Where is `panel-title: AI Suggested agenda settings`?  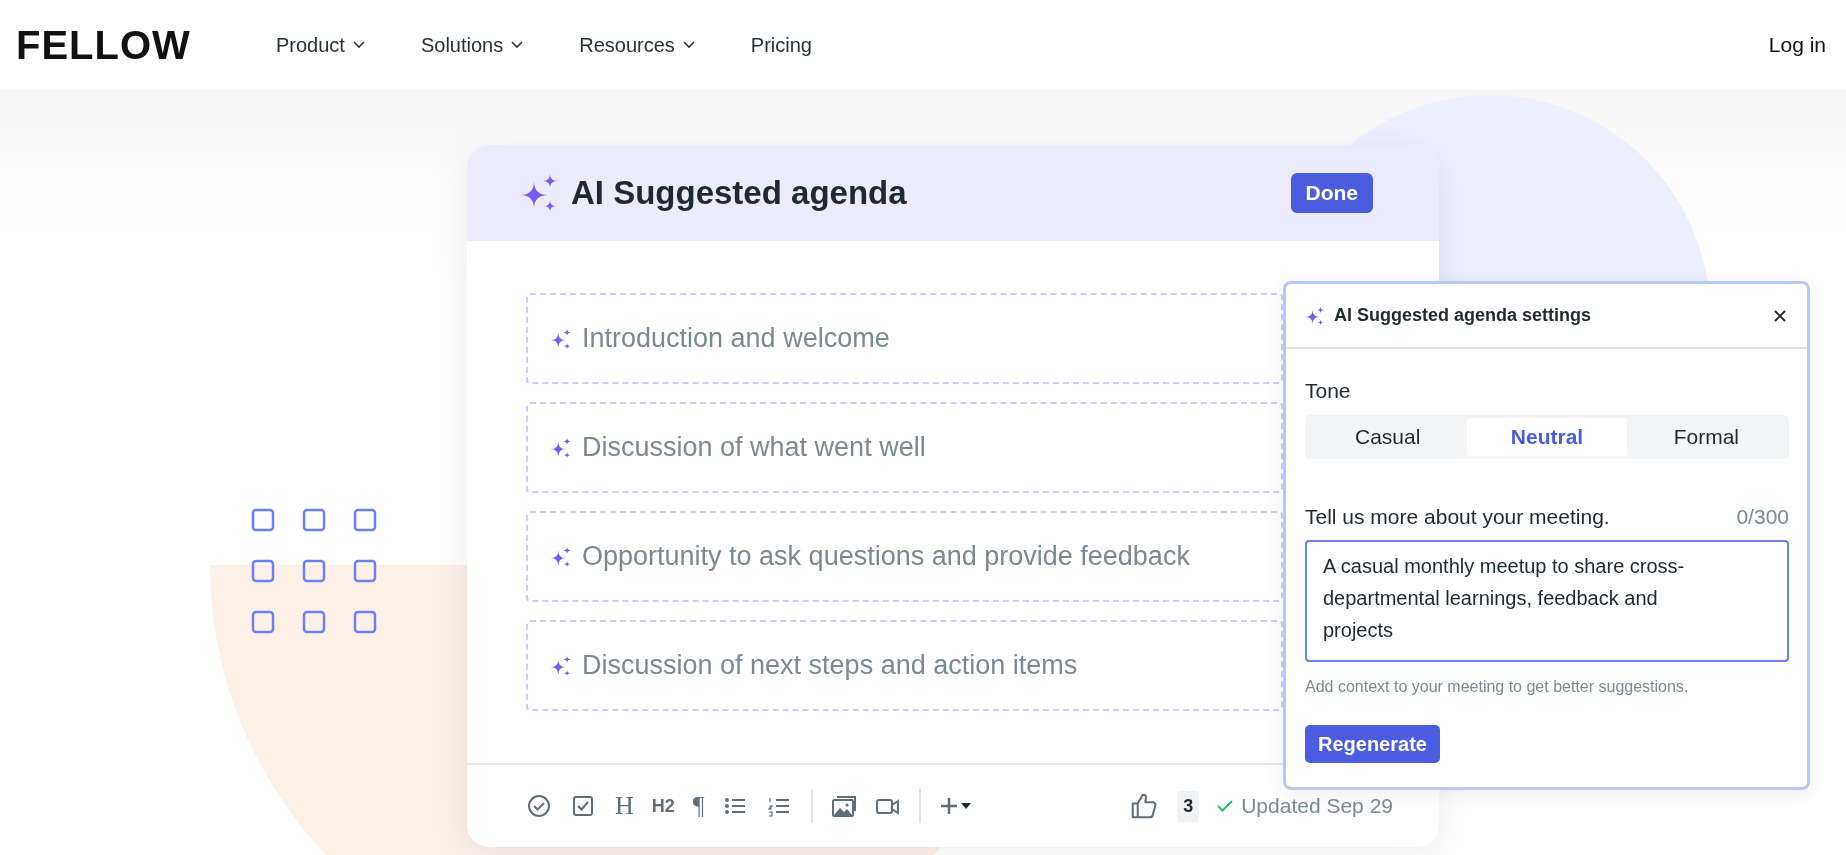 panel-title: AI Suggested agenda settings is located at coordinates (1463, 315).